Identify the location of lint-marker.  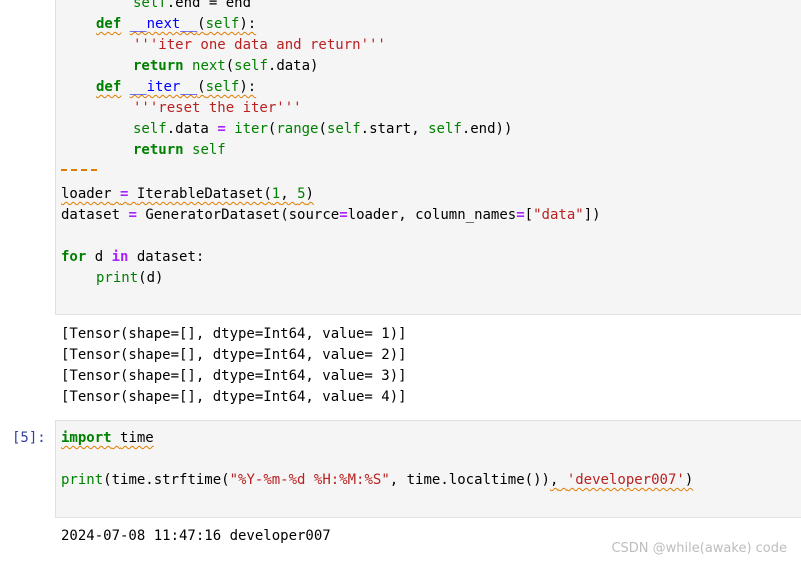
(79, 170).